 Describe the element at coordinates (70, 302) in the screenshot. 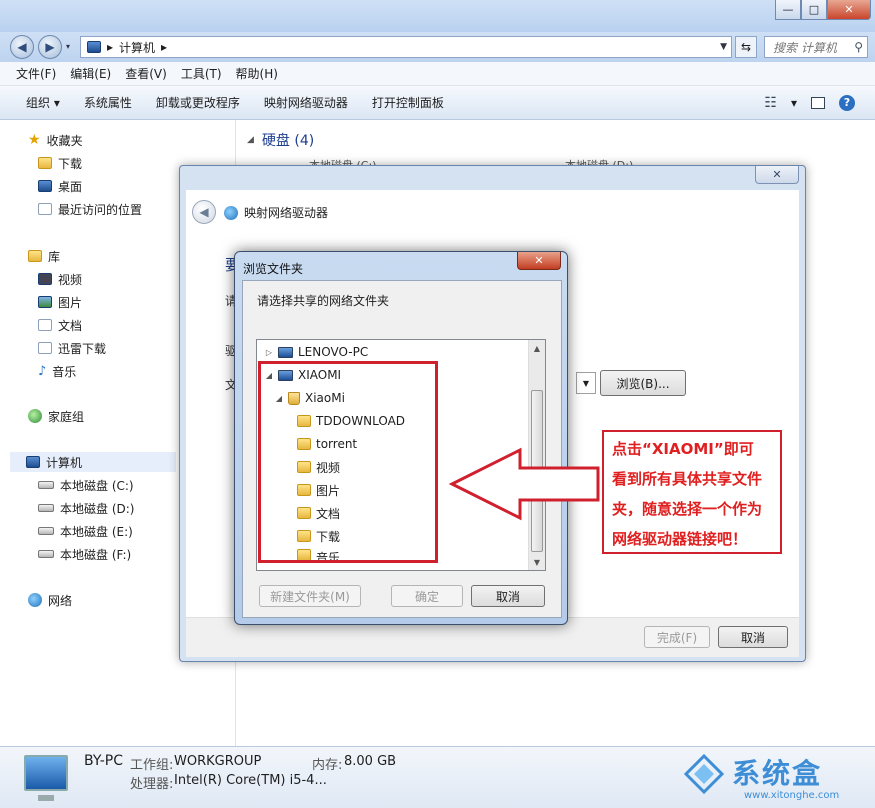

I see `nav-label: 图片` at that location.